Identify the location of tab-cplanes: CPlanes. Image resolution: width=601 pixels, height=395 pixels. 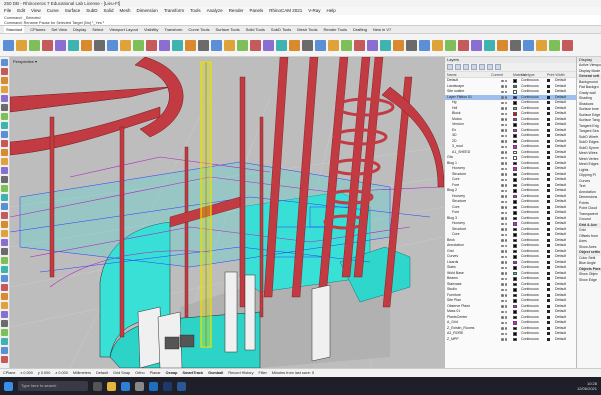
(37, 29).